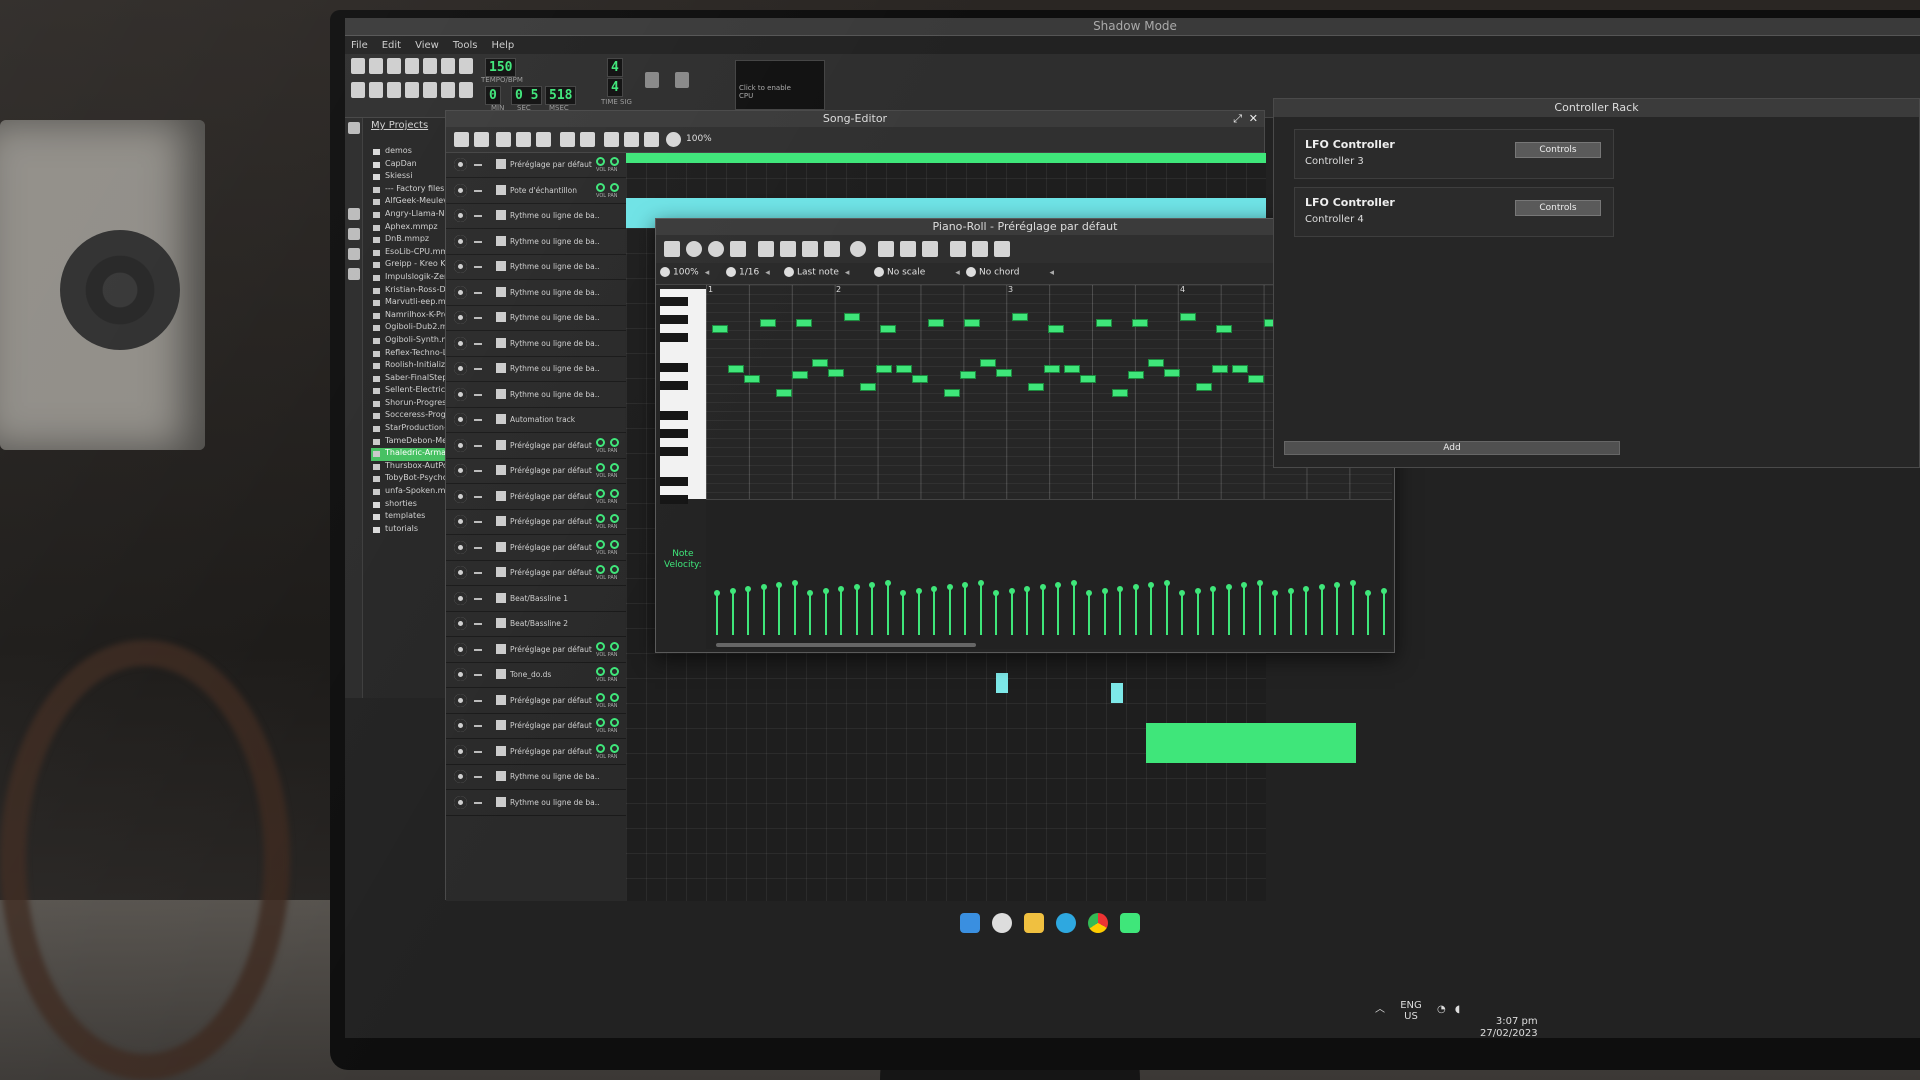  I want to click on track-row: Beat/Bassline 2, so click(536, 624).